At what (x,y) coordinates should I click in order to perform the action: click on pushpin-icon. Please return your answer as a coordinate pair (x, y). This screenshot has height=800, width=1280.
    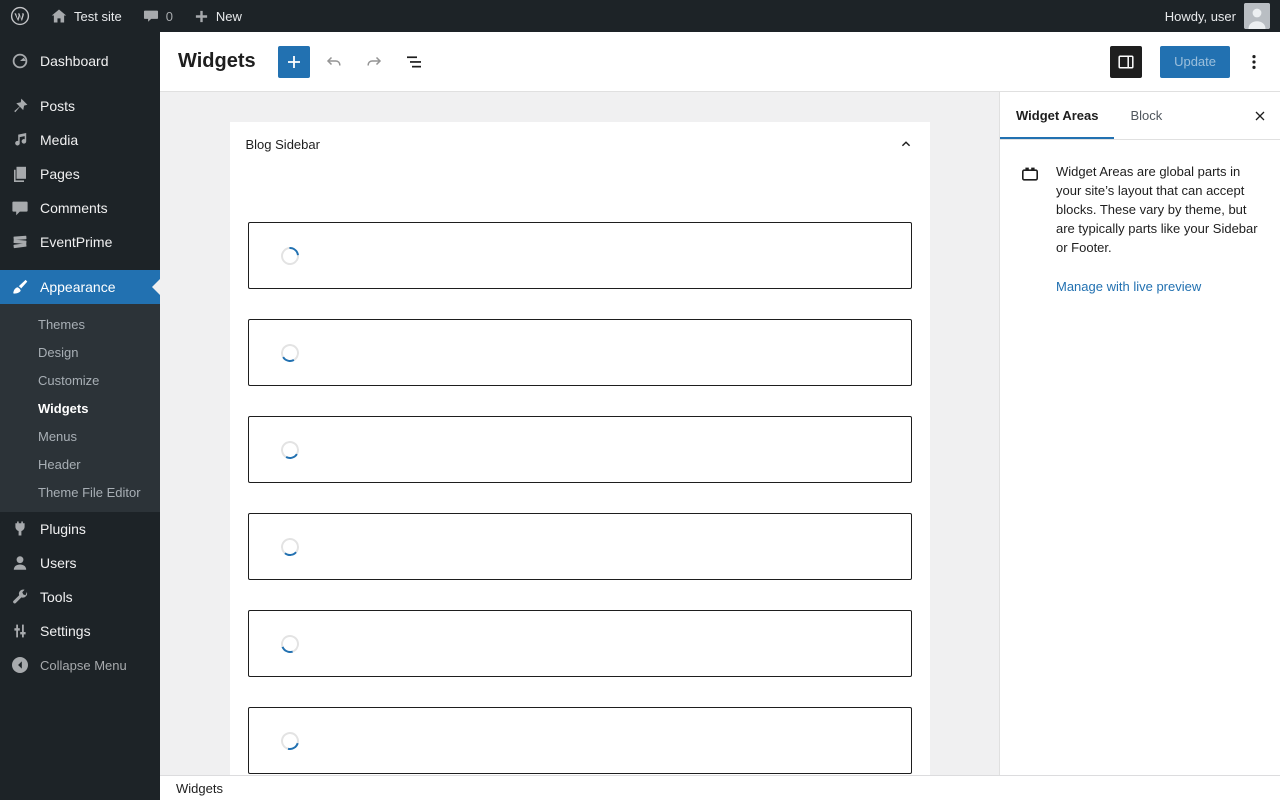
    Looking at the image, I should click on (20, 106).